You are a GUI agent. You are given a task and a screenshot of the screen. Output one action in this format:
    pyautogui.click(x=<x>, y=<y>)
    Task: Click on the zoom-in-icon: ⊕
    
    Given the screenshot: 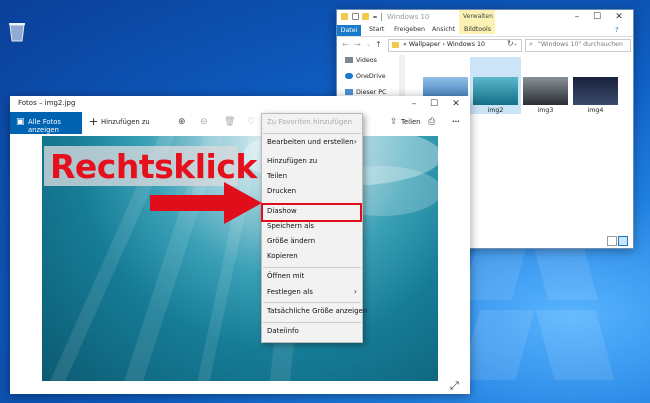 What is the action you would take?
    pyautogui.click(x=182, y=122)
    